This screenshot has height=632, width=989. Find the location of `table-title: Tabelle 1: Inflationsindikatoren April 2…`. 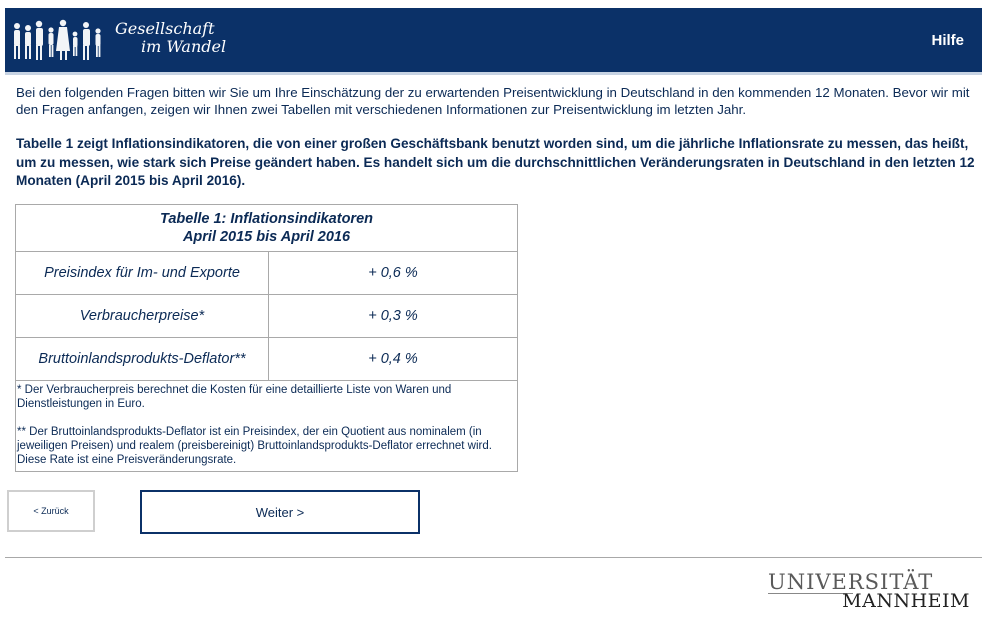

table-title: Tabelle 1: Inflationsindikatoren April 2… is located at coordinates (266, 228).